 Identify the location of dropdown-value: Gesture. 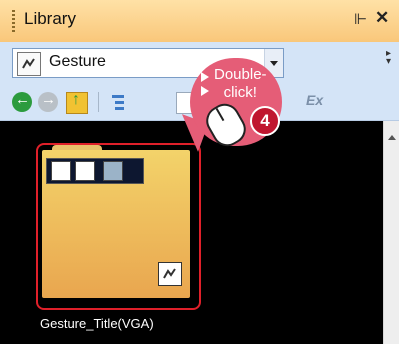
(77, 61).